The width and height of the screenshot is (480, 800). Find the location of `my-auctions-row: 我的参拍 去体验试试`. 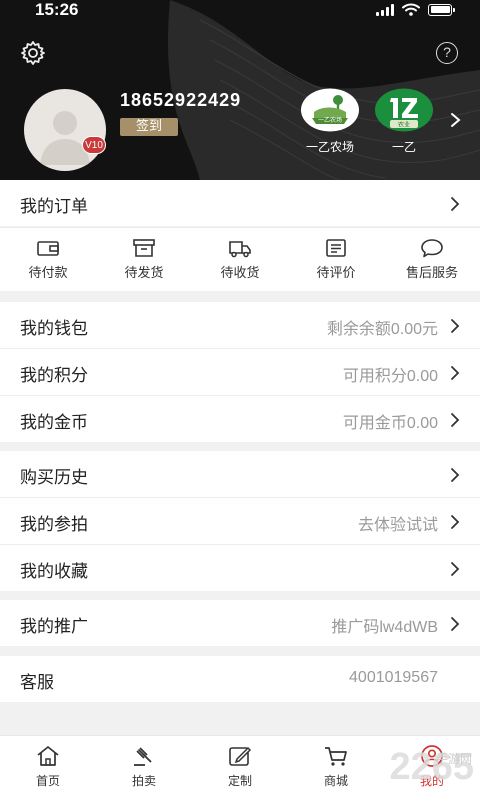

my-auctions-row: 我的参拍 去体验试试 is located at coordinates (240, 521).